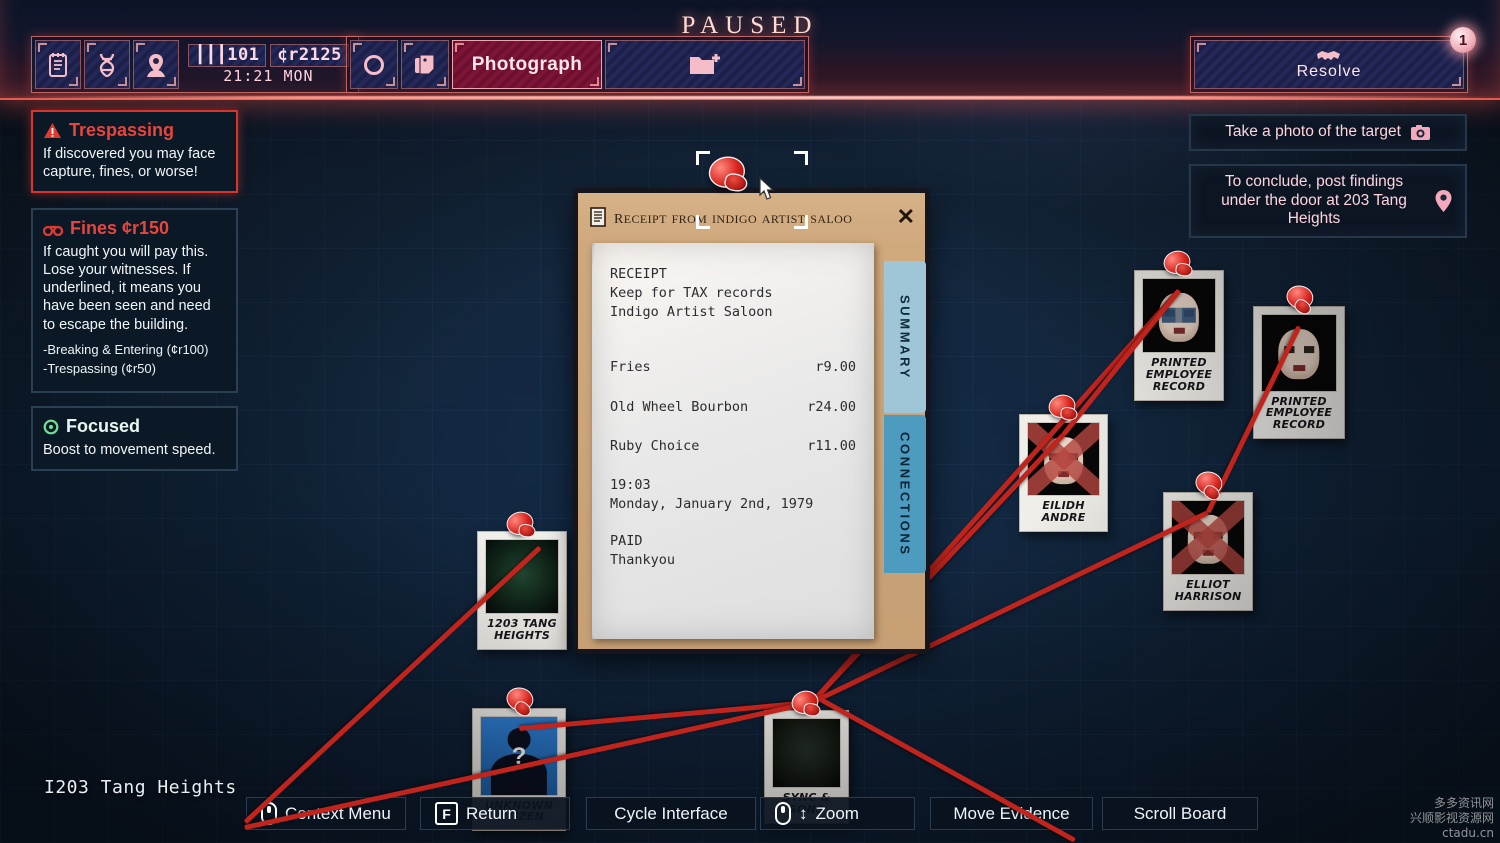  I want to click on panel-sub-item: -Trespassing (¢r50), so click(99, 369).